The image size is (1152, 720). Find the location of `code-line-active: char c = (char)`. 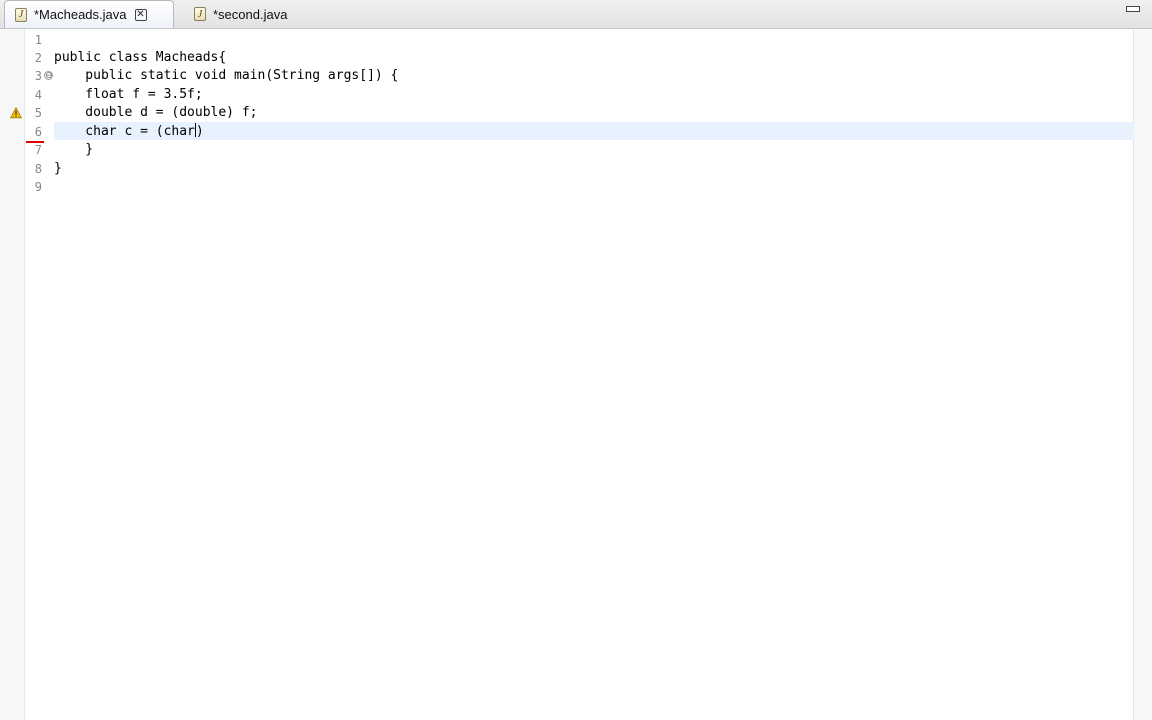

code-line-active: char c = (char) is located at coordinates (129, 132).